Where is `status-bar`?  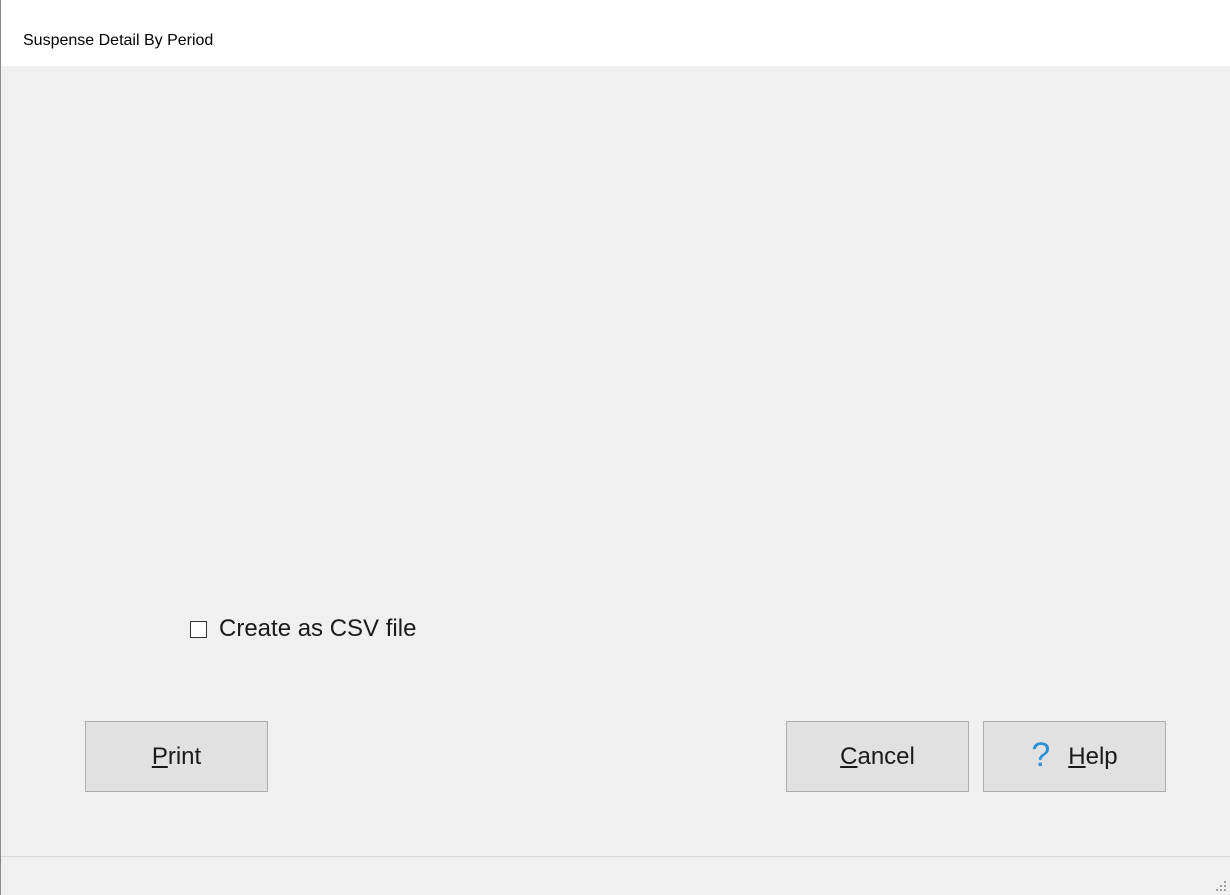 status-bar is located at coordinates (615, 876).